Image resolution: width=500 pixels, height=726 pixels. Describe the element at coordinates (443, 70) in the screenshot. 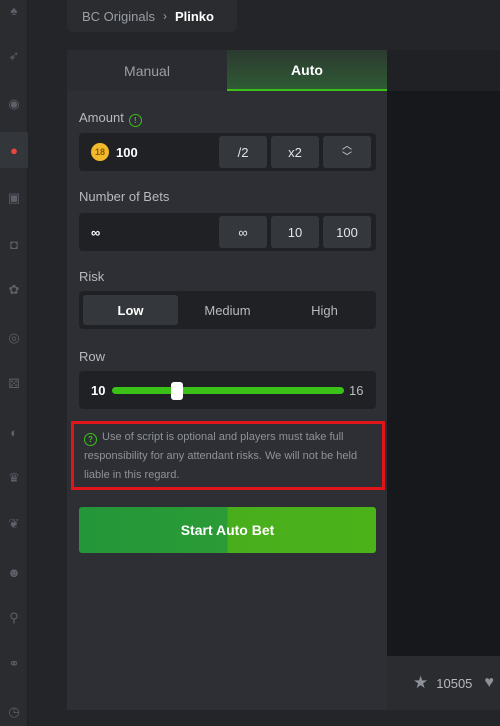

I see `game-board-header` at that location.